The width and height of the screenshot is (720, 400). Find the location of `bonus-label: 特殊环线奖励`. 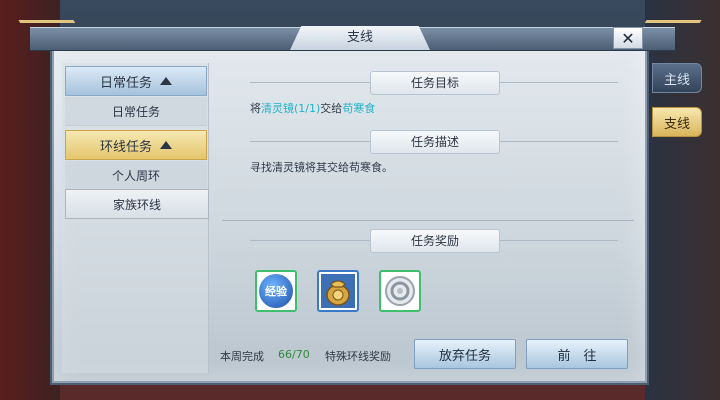

bonus-label: 特殊环线奖励 is located at coordinates (358, 356).